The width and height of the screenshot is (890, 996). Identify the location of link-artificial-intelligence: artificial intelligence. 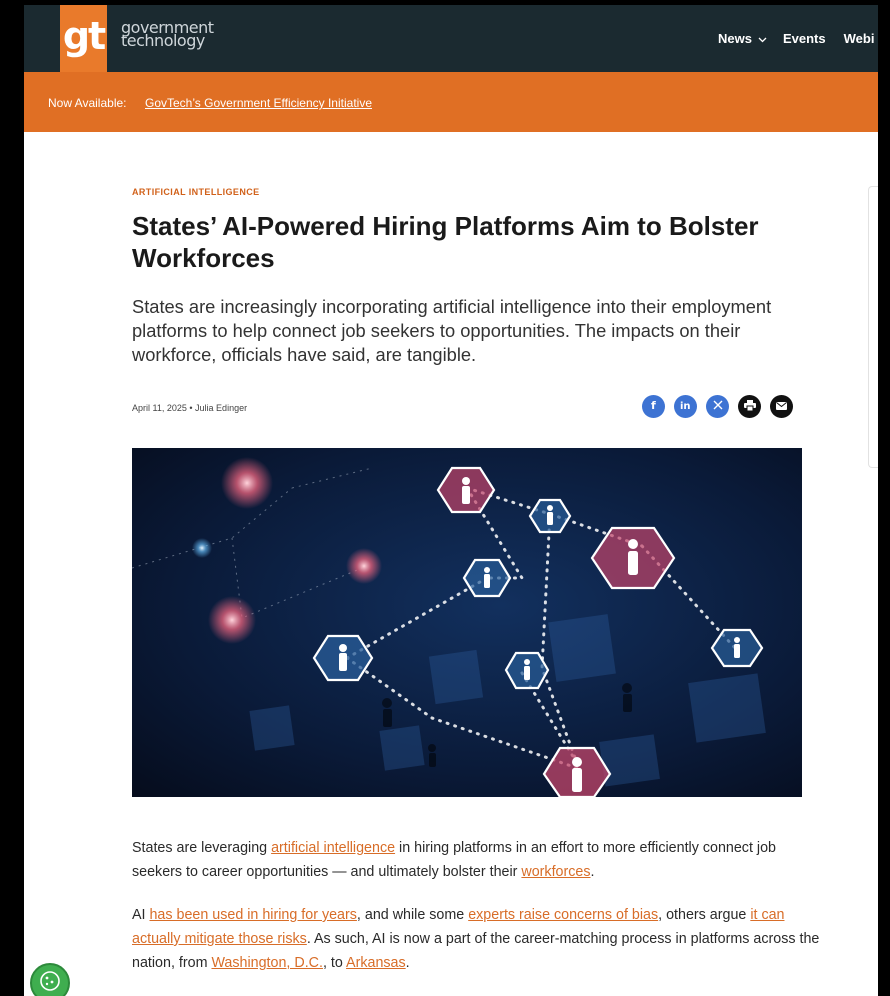
(333, 848).